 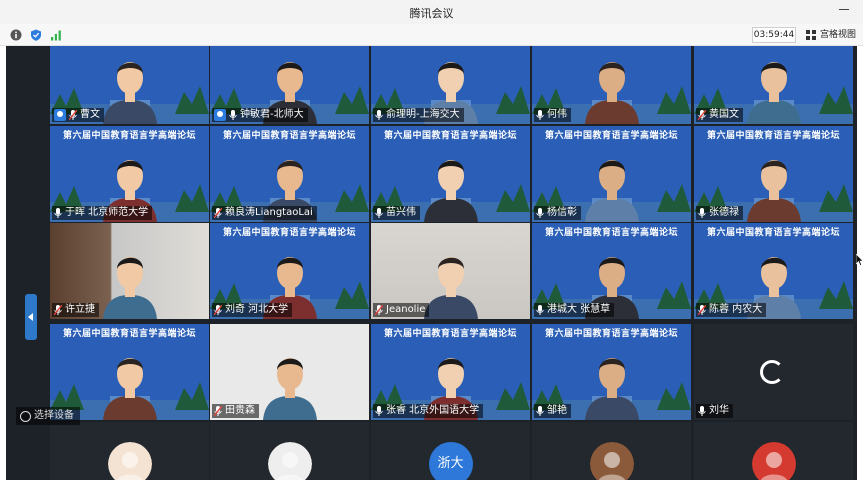 I want to click on participant-name: 赖良涛LiangtaoLai, so click(x=269, y=212).